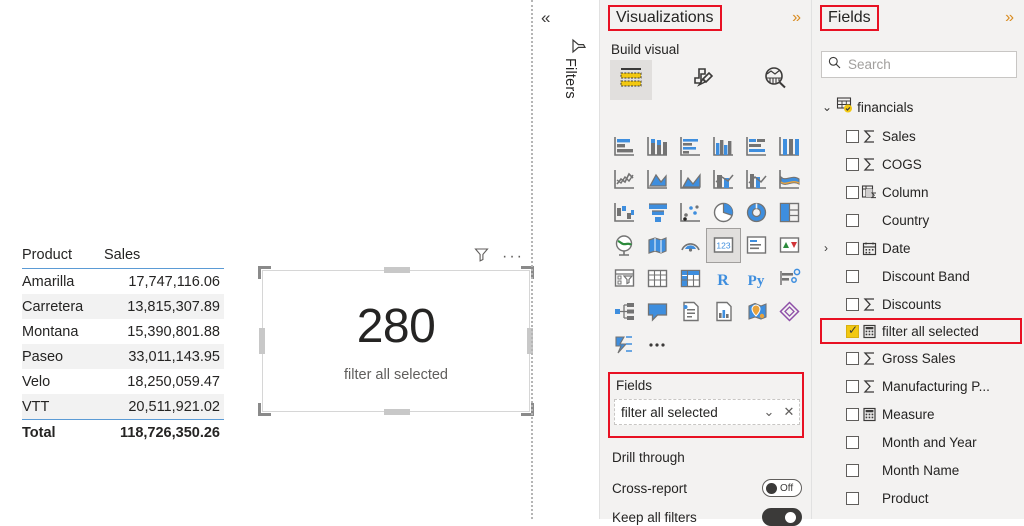 This screenshot has width=1024, height=526. What do you see at coordinates (545, 18) in the screenshot?
I see `collapse-pane-button: «` at bounding box center [545, 18].